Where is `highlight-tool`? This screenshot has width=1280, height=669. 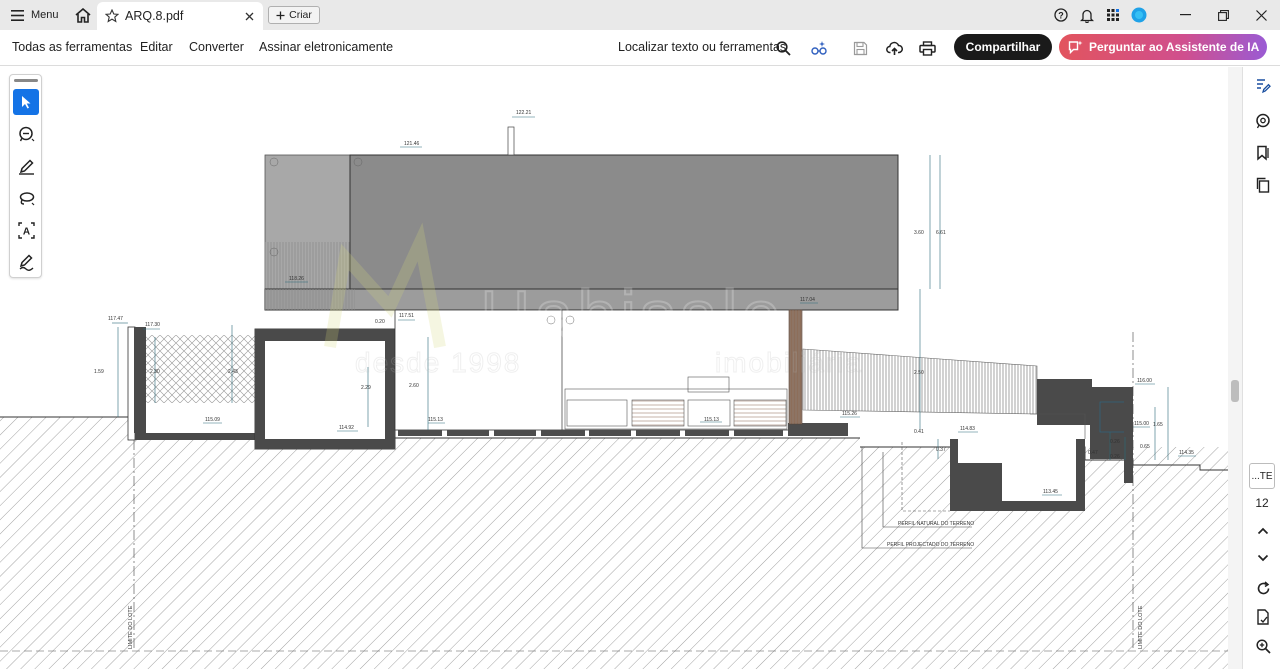
highlight-tool is located at coordinates (26, 166).